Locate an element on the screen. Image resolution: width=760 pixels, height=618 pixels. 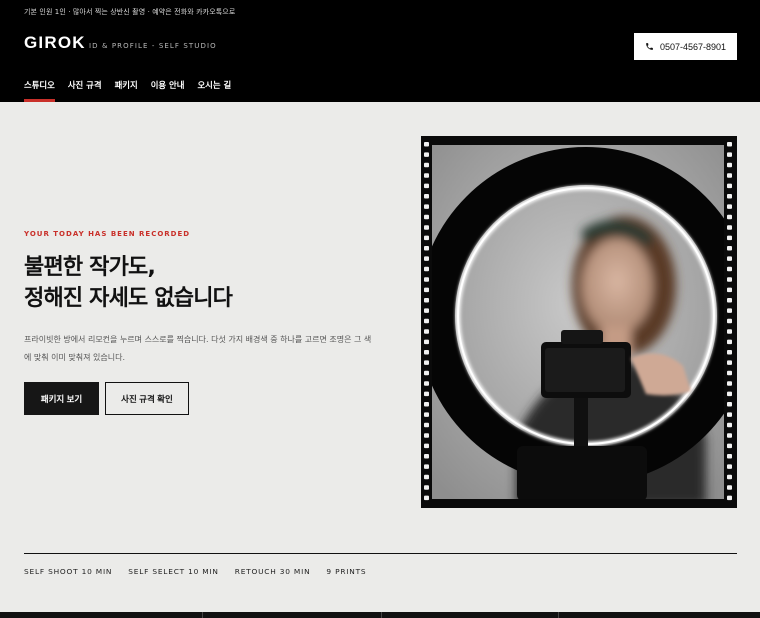
site-tagline: ID & PROFILE - SELF STUDIO is located at coordinates (153, 46).